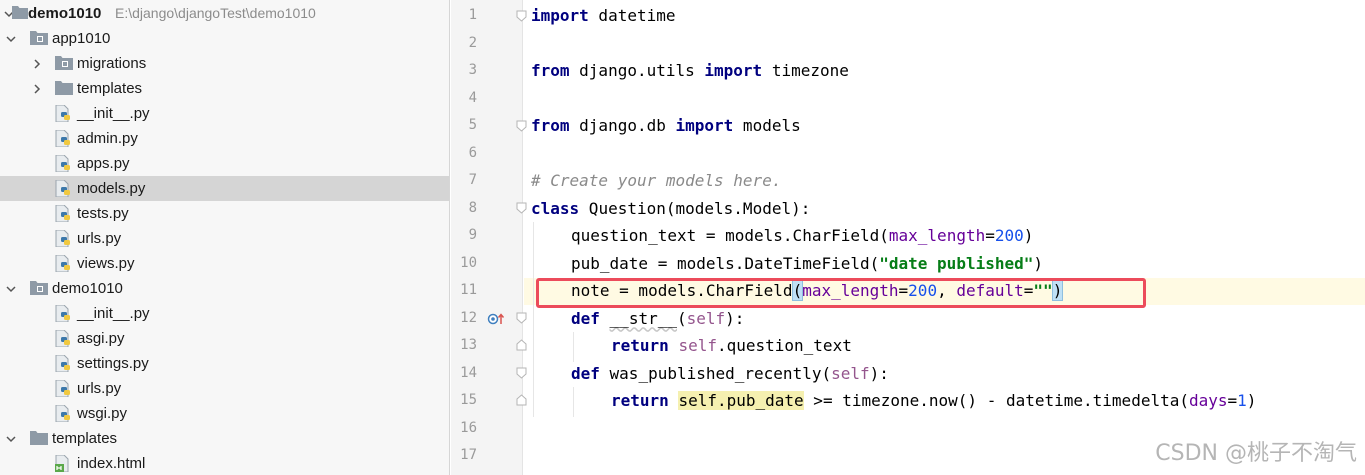 The width and height of the screenshot is (1365, 475). I want to click on line-number: 8, so click(472, 207).